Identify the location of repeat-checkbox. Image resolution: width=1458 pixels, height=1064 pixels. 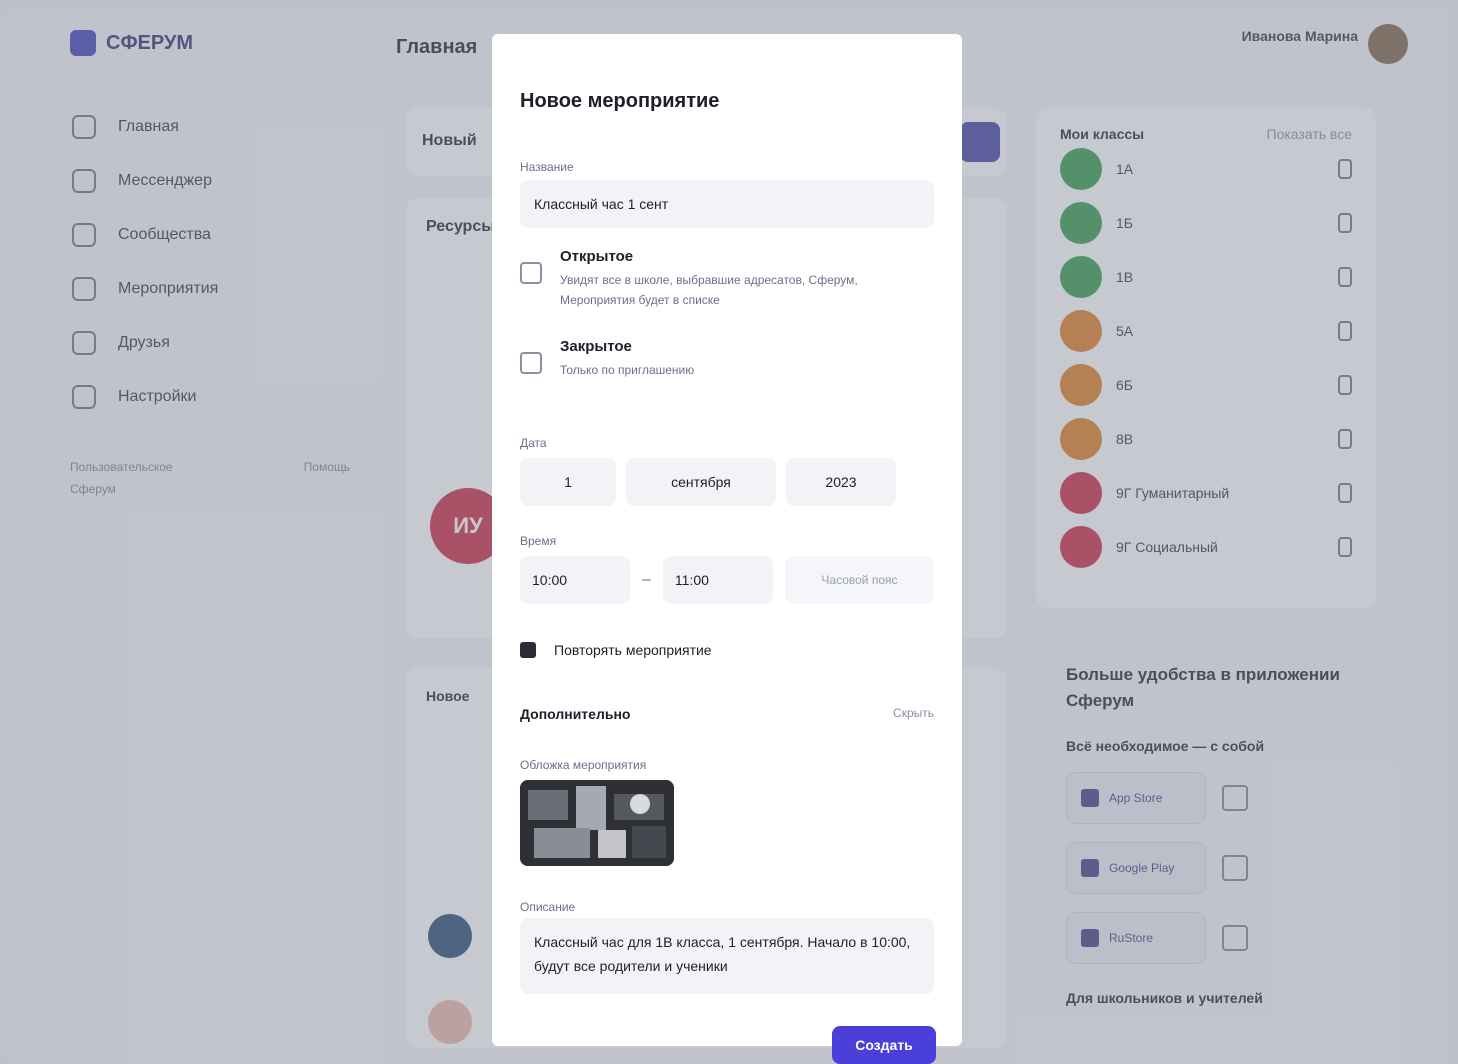
(528, 650).